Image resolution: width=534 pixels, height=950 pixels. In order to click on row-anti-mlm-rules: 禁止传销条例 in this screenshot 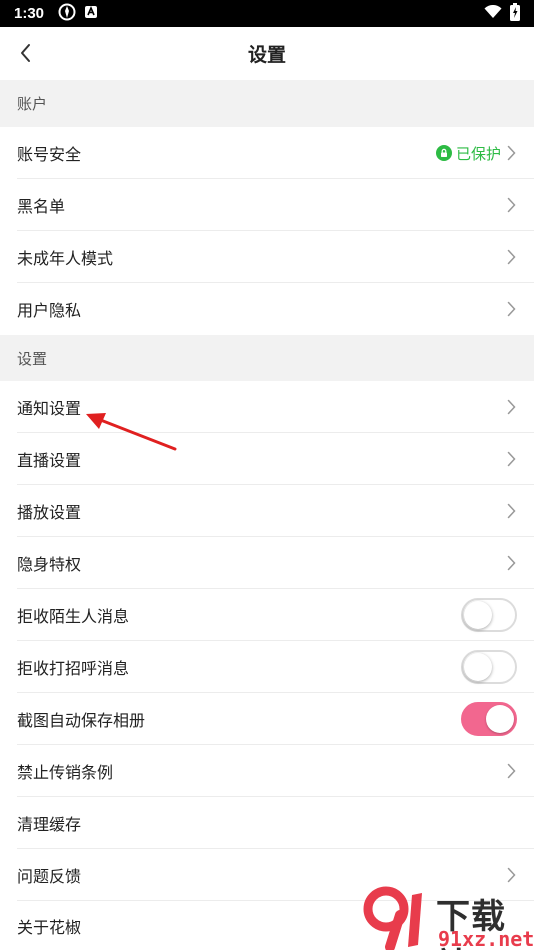, I will do `click(267, 771)`.